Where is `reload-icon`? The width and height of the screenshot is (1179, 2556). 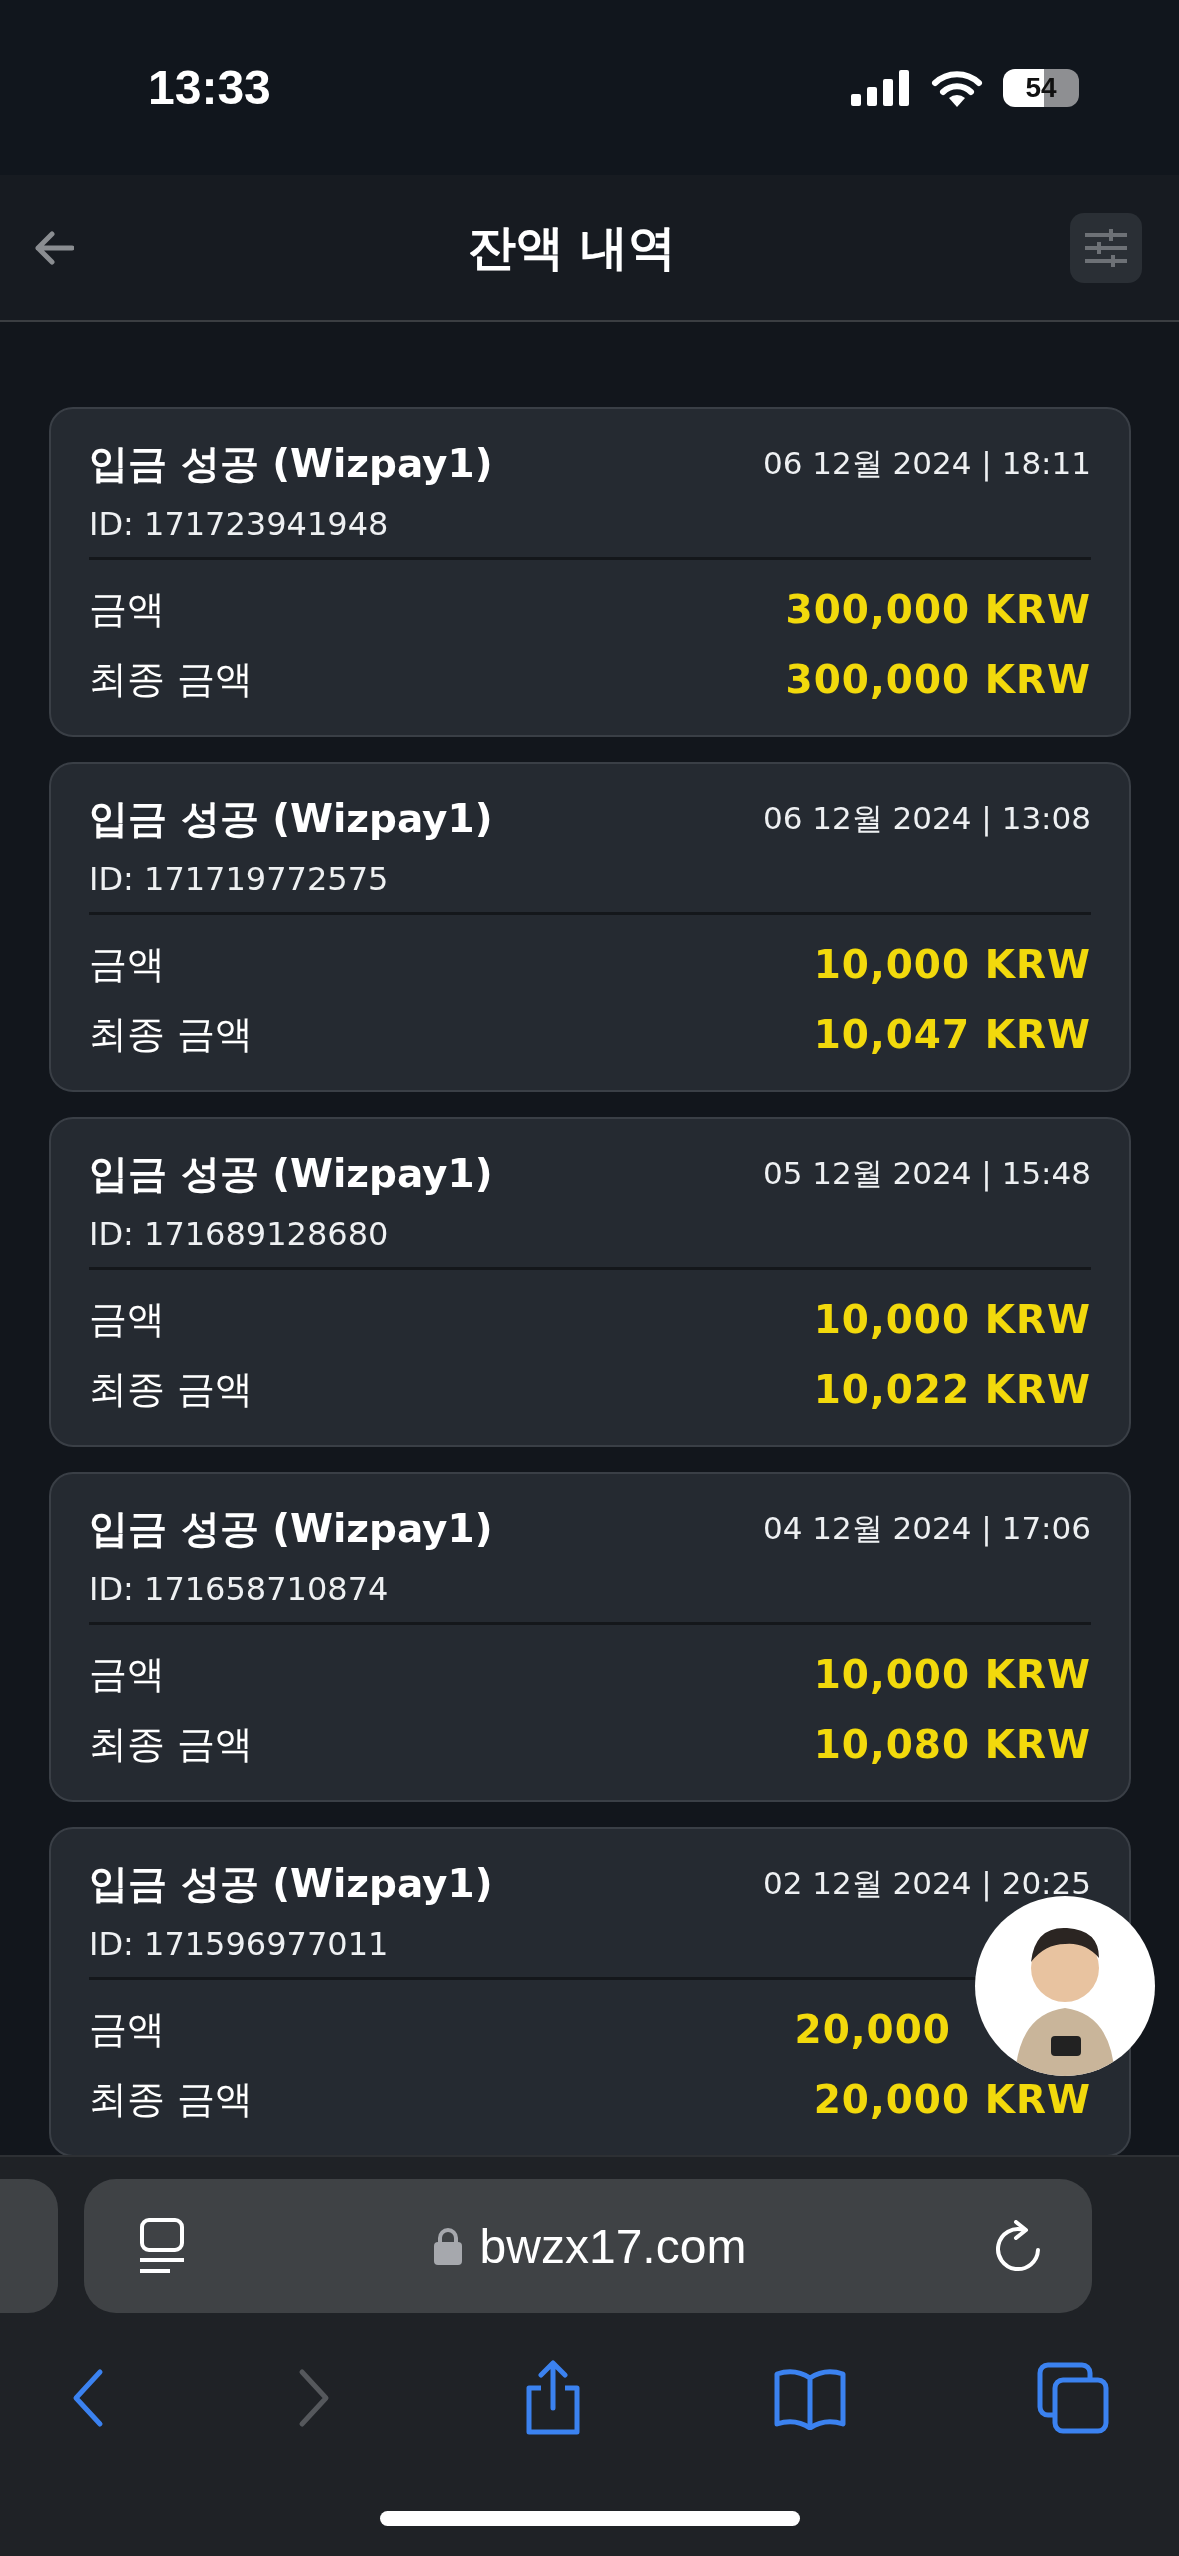
reload-icon is located at coordinates (1018, 2246).